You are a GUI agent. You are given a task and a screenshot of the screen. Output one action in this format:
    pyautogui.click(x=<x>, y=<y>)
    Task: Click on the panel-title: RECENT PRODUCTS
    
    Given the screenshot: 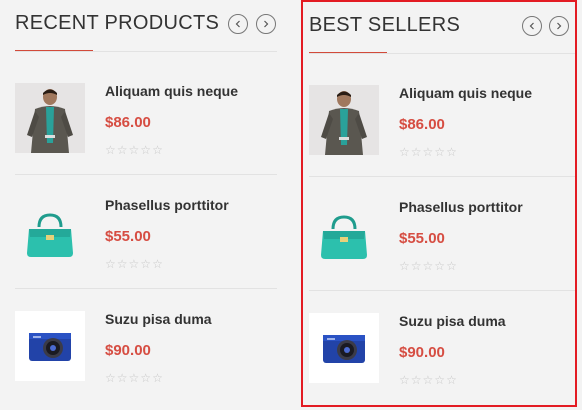 What is the action you would take?
    pyautogui.click(x=117, y=23)
    